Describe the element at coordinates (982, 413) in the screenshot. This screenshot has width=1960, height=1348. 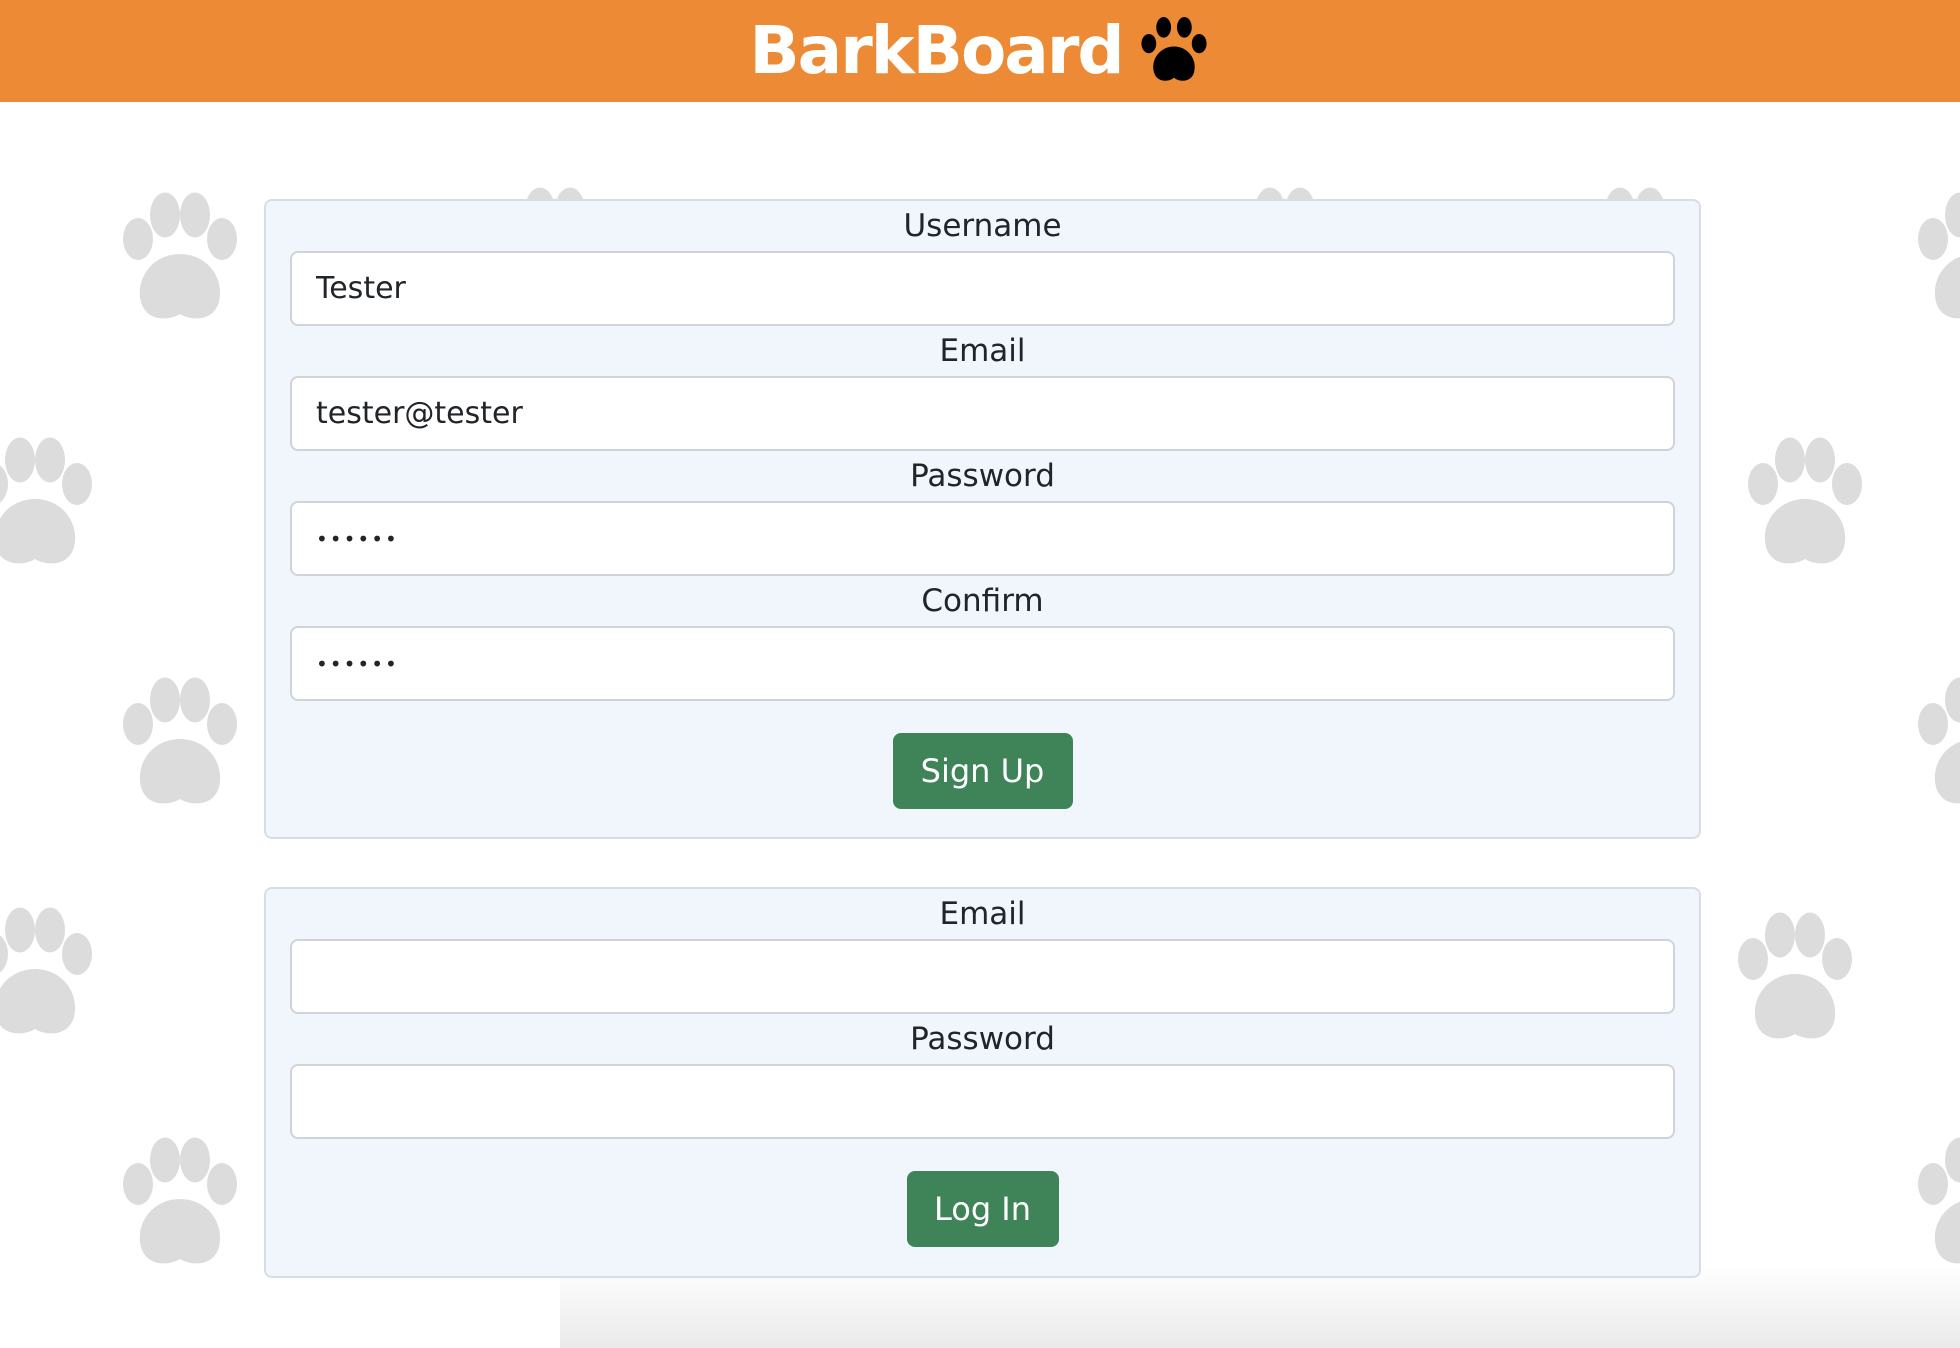
I see `signup-email-input` at that location.